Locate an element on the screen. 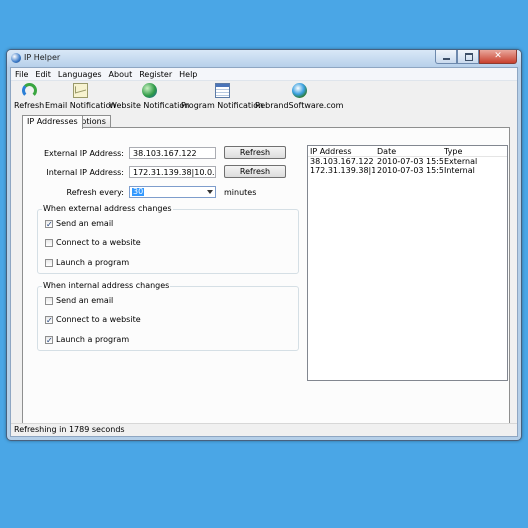 The width and height of the screenshot is (528, 528). tab-ip-addresses: IP Addresses is located at coordinates (52, 122).